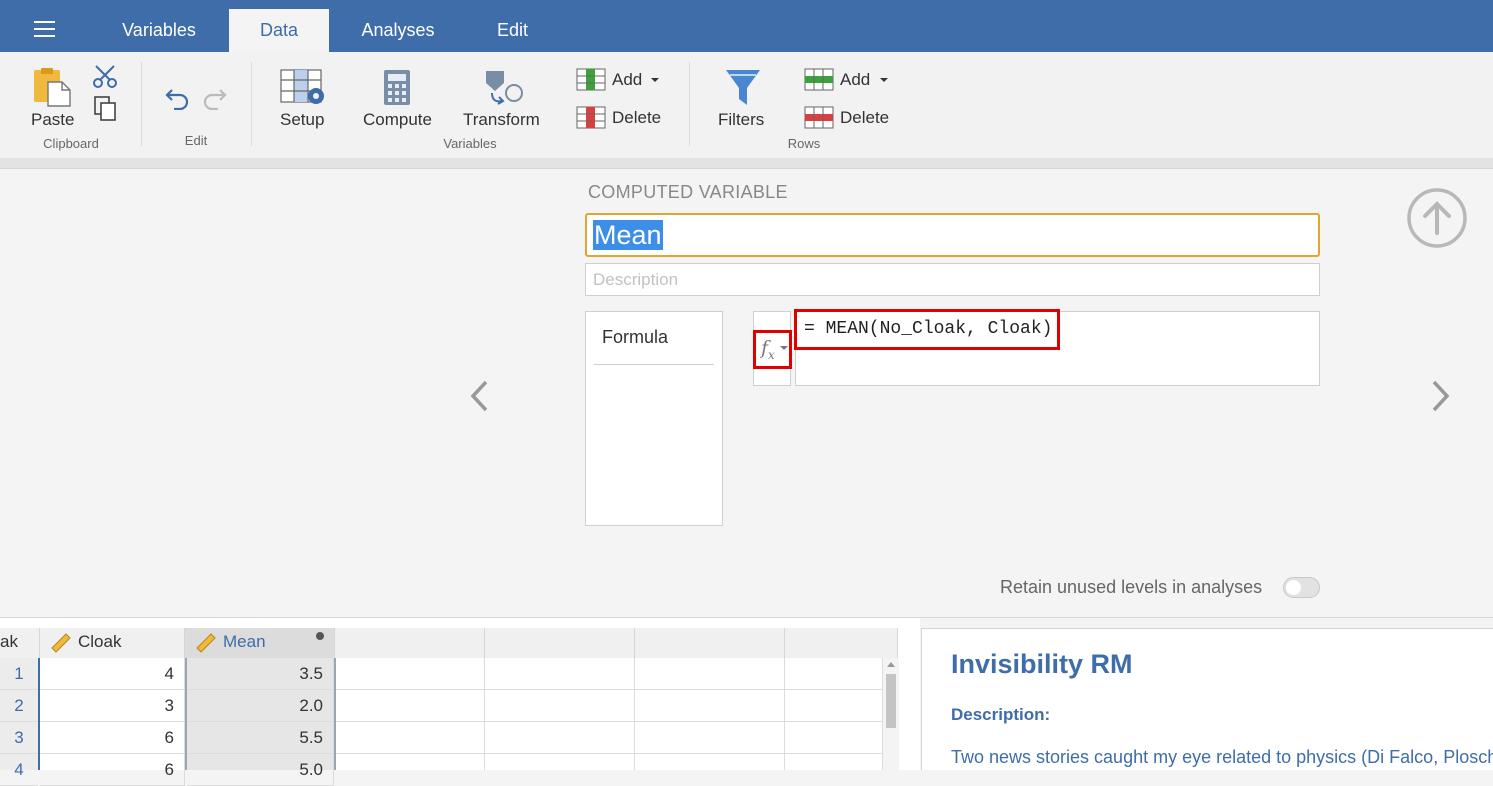  Describe the element at coordinates (260, 706) in the screenshot. I see `table-cell: 2.0` at that location.